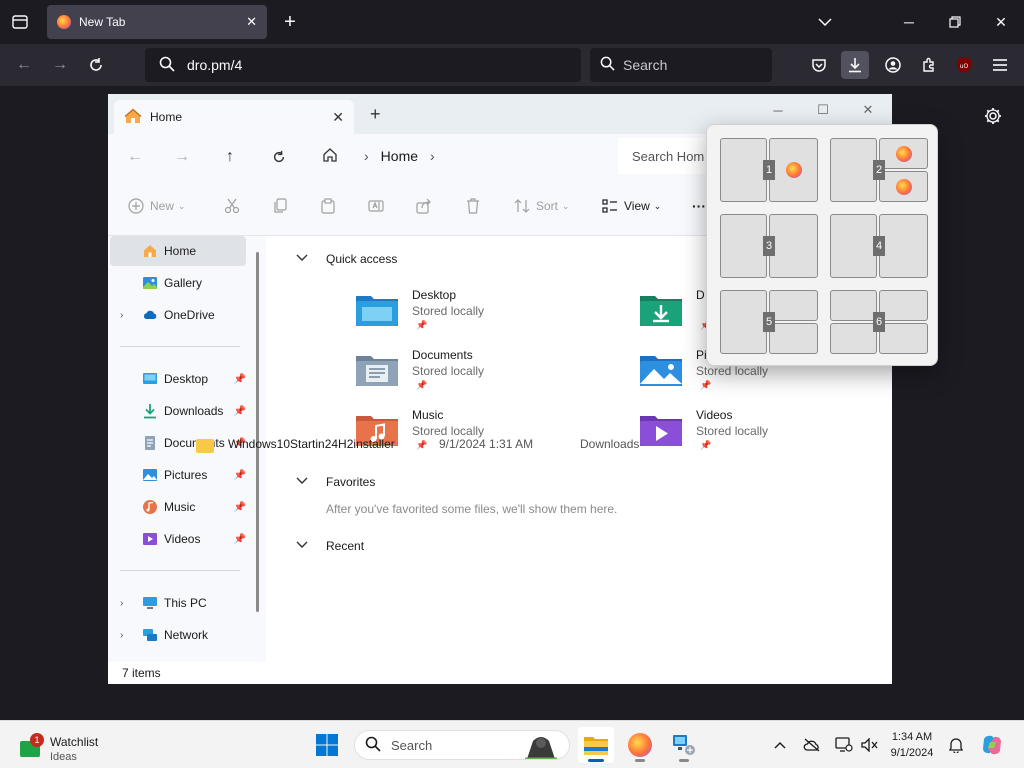  What do you see at coordinates (473, 206) in the screenshot?
I see `delete-button` at bounding box center [473, 206].